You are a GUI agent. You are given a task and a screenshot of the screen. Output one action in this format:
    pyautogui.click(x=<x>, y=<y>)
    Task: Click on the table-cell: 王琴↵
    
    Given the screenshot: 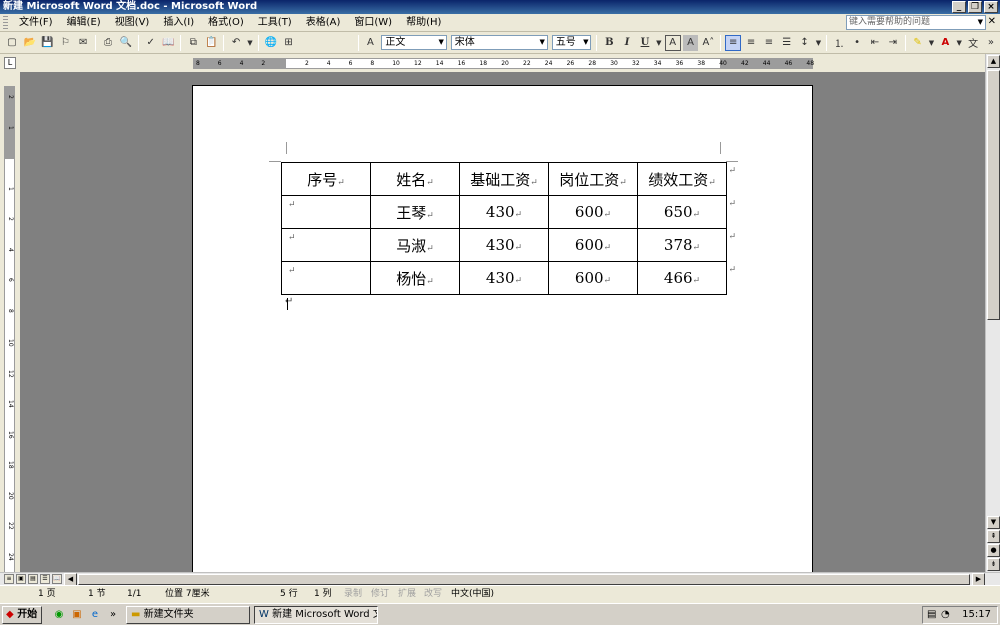 What is the action you would take?
    pyautogui.click(x=415, y=212)
    